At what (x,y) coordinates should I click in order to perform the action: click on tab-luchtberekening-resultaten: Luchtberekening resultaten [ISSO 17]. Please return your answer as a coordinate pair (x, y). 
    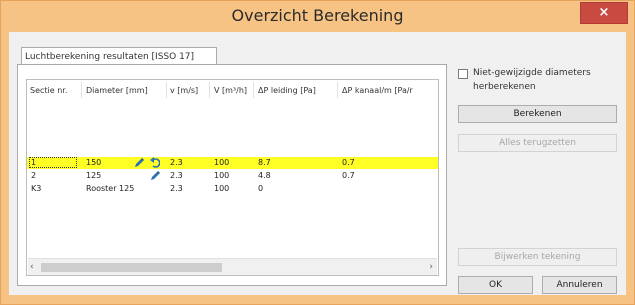
    Looking at the image, I should click on (119, 56).